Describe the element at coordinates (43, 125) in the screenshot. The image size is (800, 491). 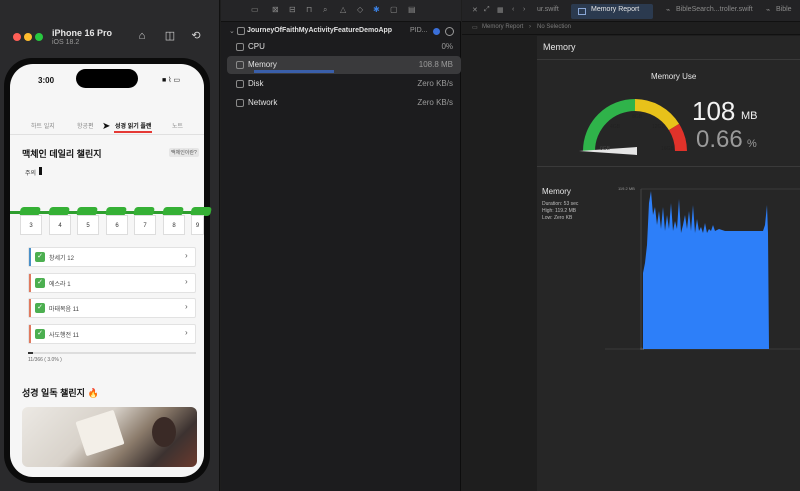
I see `tab-heart-journal: 하트 일지` at that location.